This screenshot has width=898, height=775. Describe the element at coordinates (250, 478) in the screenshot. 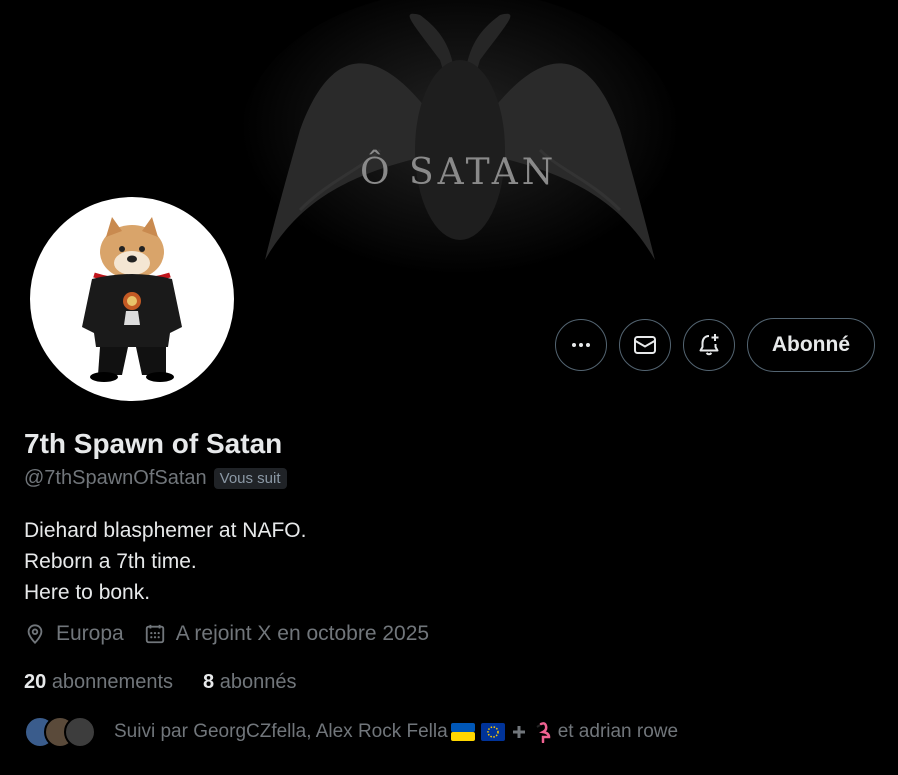

I see `follows-you-badge: Vous suit` at that location.